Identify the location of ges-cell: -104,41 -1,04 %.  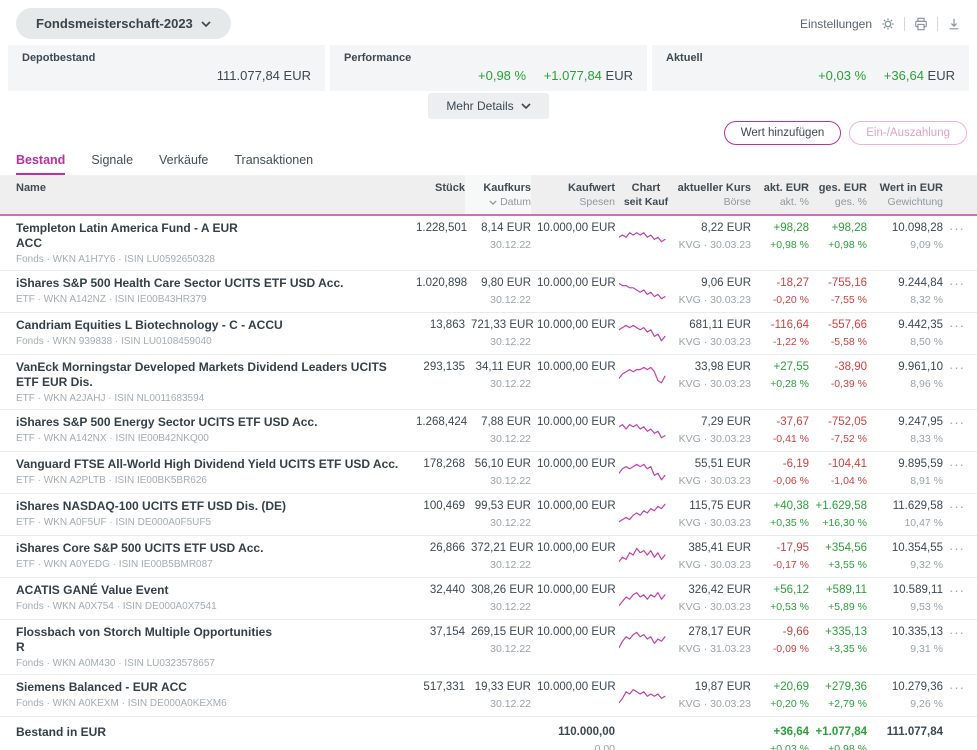
(838, 473).